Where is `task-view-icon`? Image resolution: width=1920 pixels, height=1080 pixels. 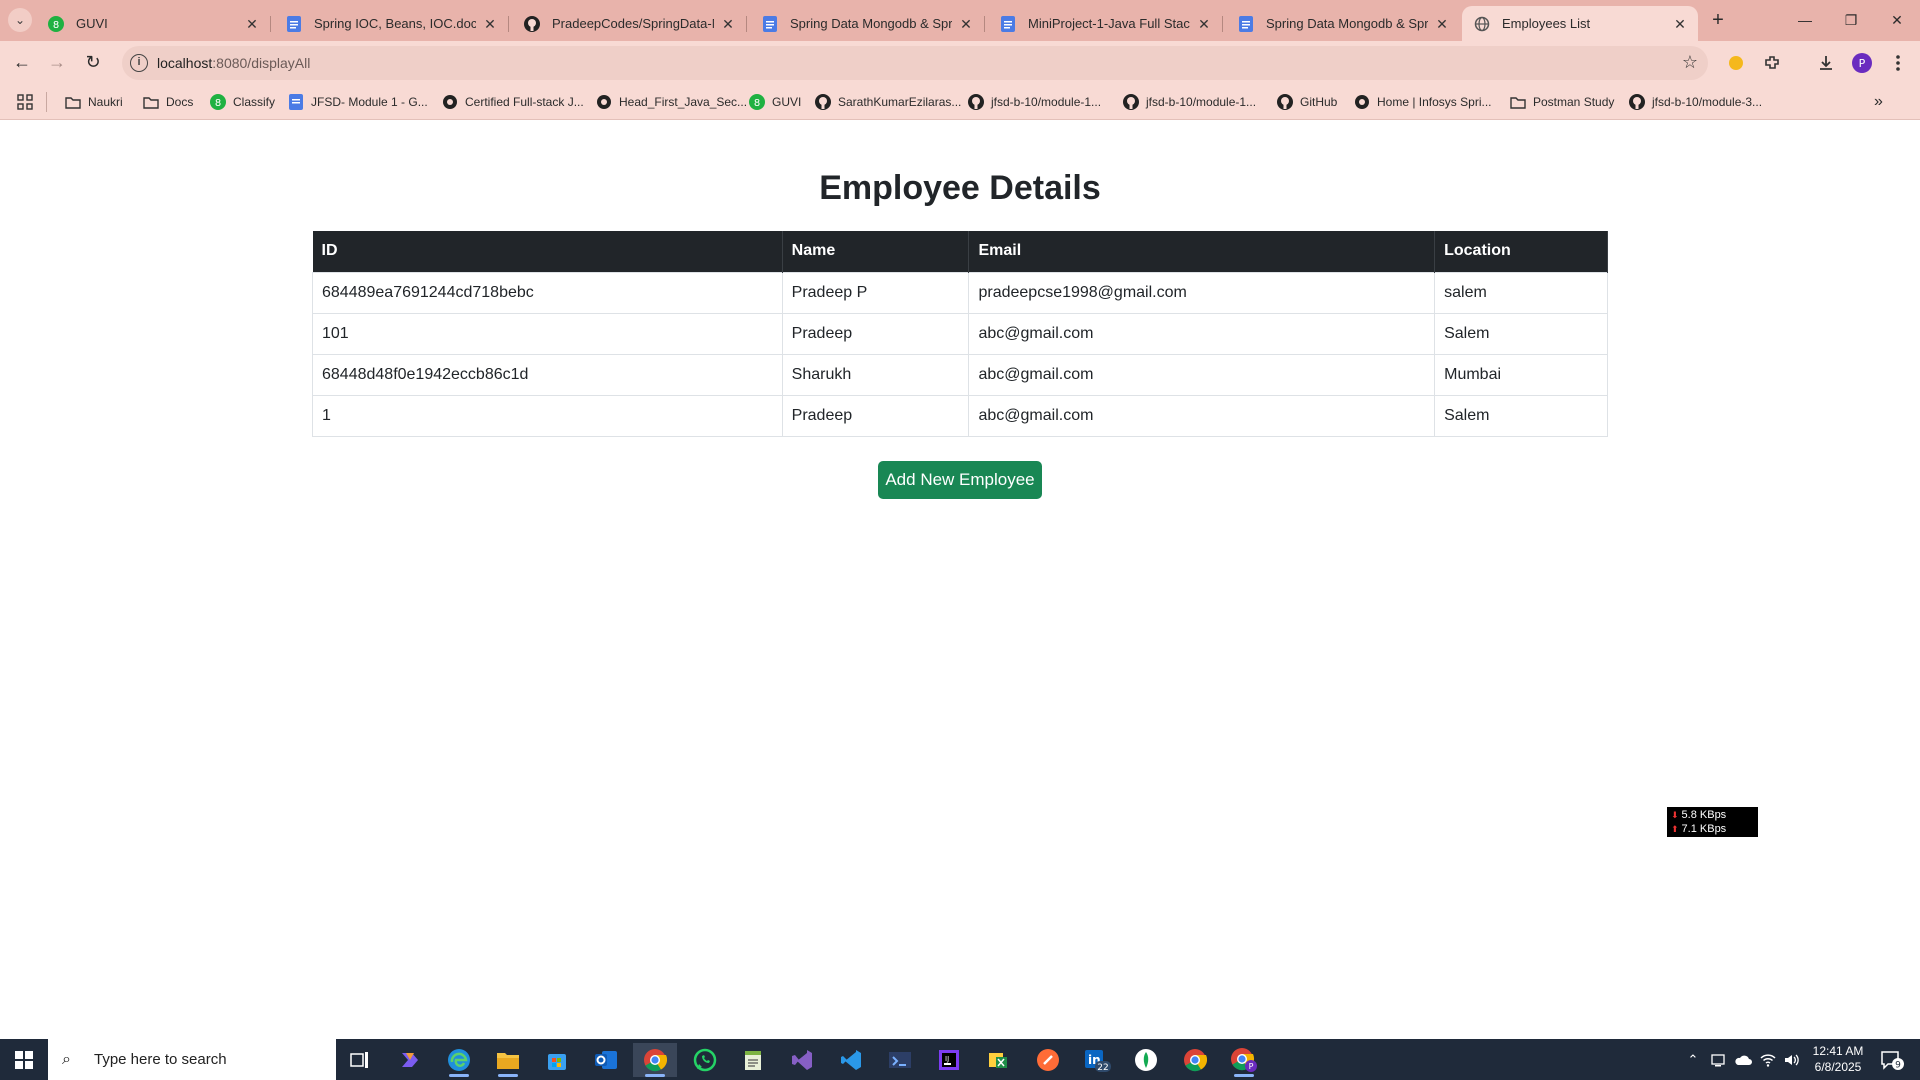 task-view-icon is located at coordinates (360, 1060).